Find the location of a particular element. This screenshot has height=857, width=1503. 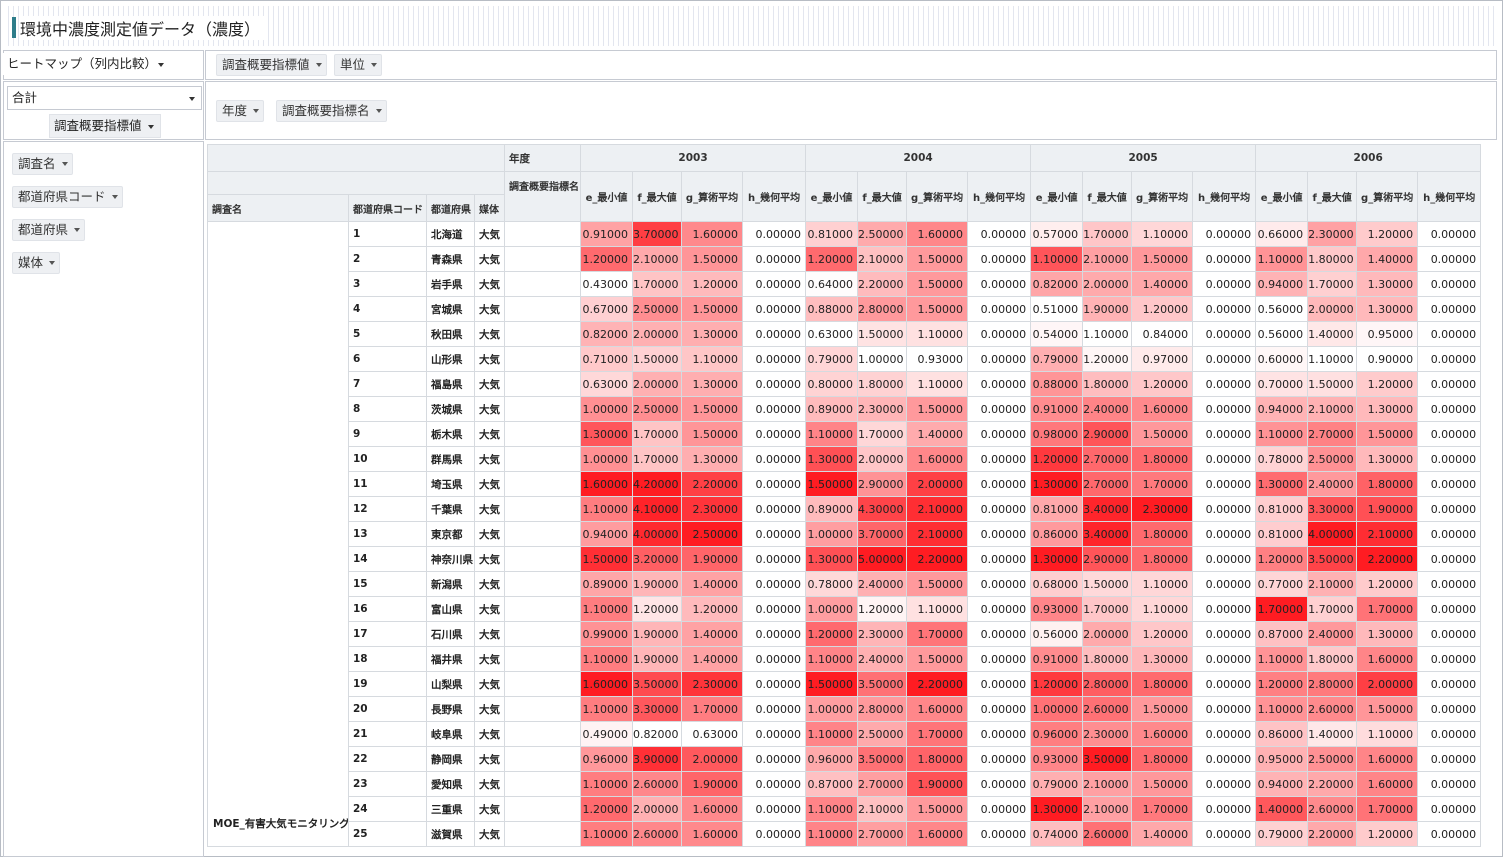

value-cell: 3.20000 is located at coordinates (657, 559).